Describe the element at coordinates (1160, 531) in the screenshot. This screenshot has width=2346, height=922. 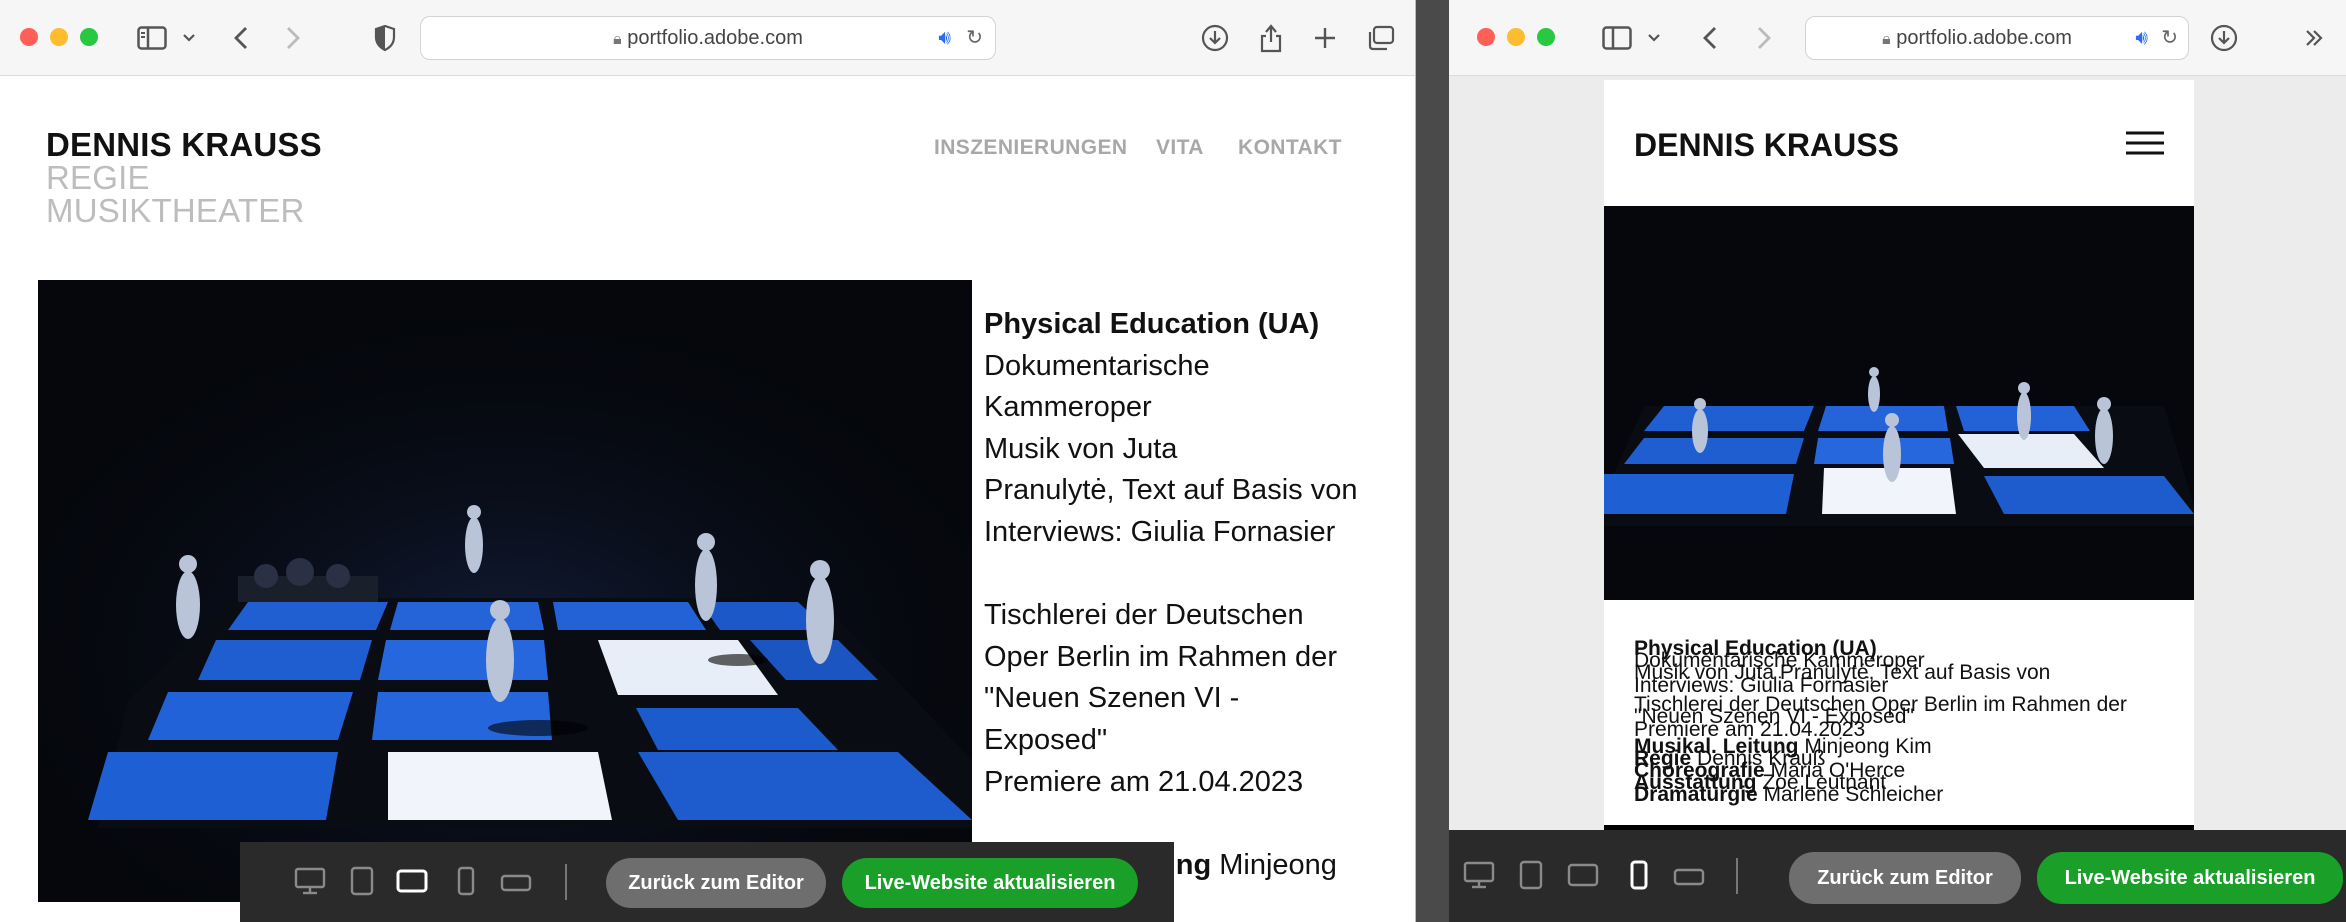
I see `info-line-5: Interviews: Giulia Fornasier` at that location.